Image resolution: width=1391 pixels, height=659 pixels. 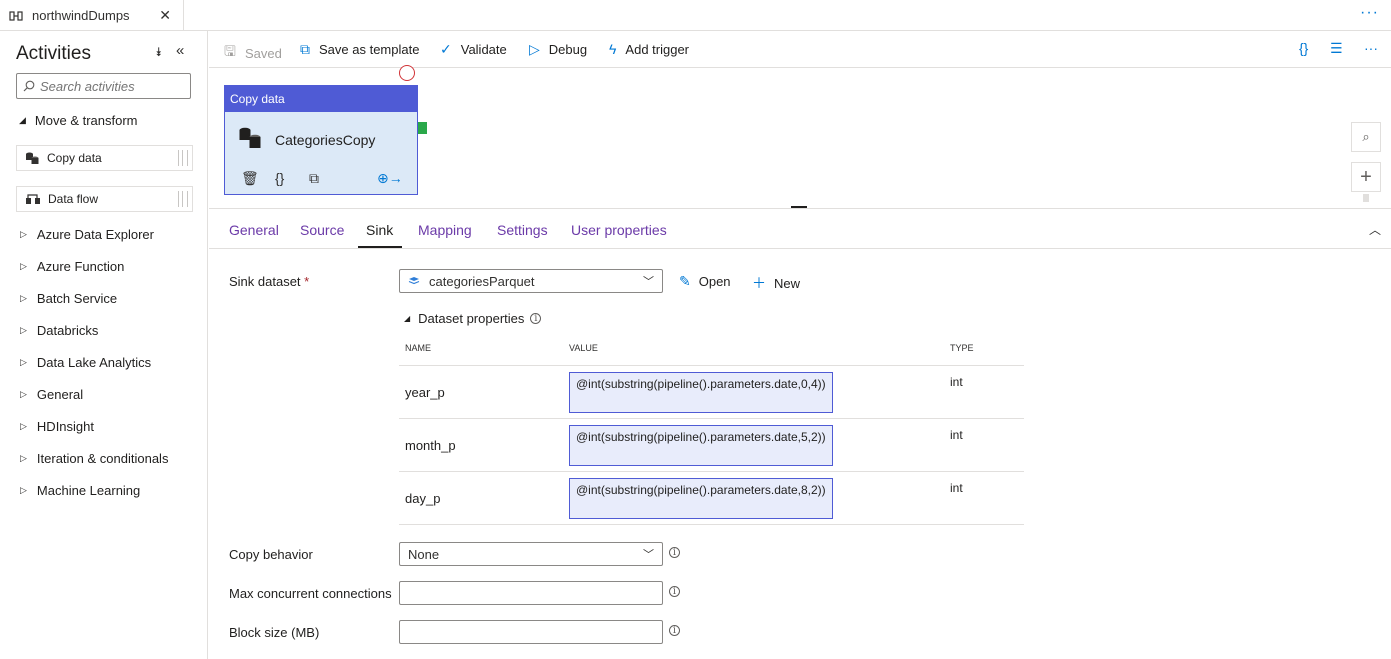 I want to click on tab-settings: Settings, so click(x=522, y=230).